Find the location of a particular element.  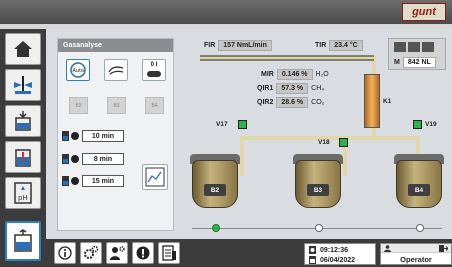

chart-button is located at coordinates (155, 177).